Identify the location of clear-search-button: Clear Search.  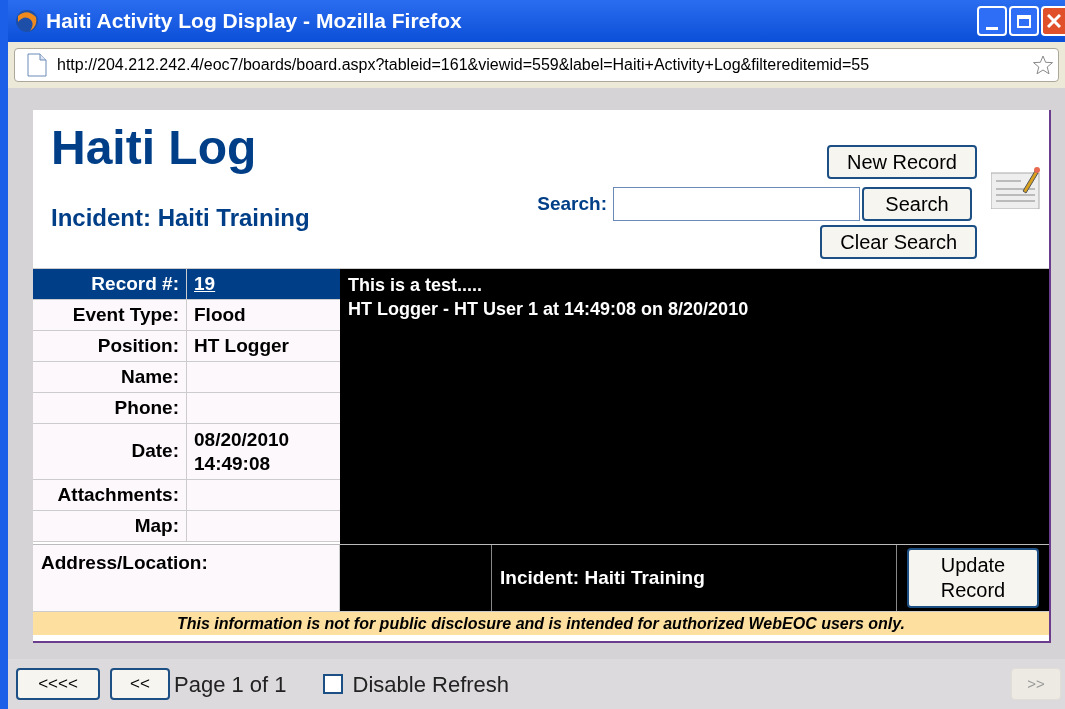
(898, 242).